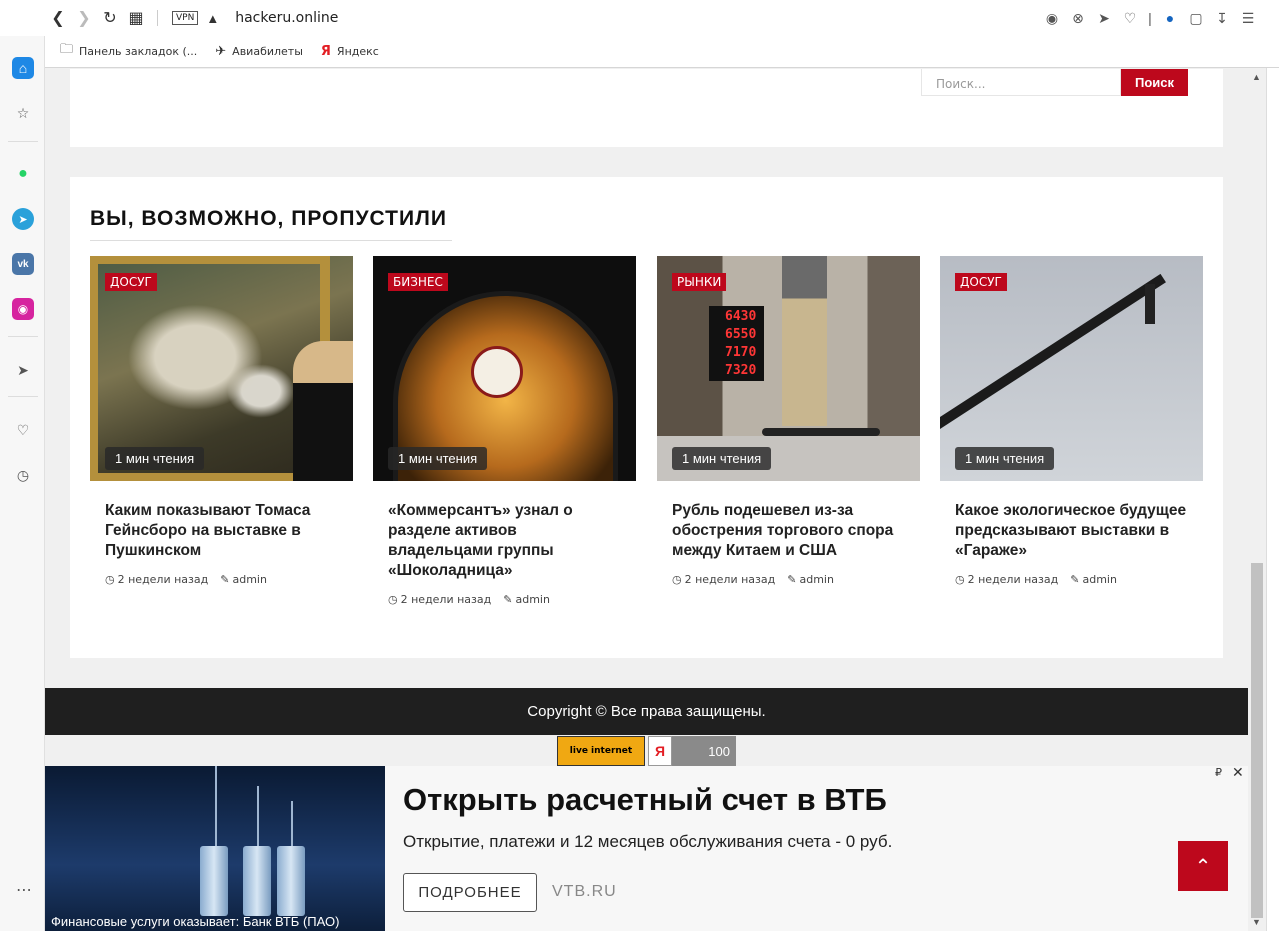 This screenshot has height=931, width=1279. What do you see at coordinates (470, 892) in the screenshot?
I see `ad-more-button: ПОДРОБНЕЕ` at bounding box center [470, 892].